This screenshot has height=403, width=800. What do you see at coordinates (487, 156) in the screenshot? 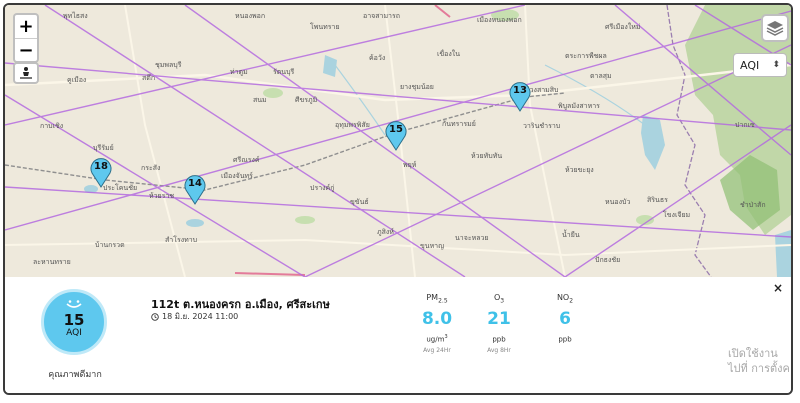
I see `map-label: ห้วยทับทัน` at bounding box center [487, 156].